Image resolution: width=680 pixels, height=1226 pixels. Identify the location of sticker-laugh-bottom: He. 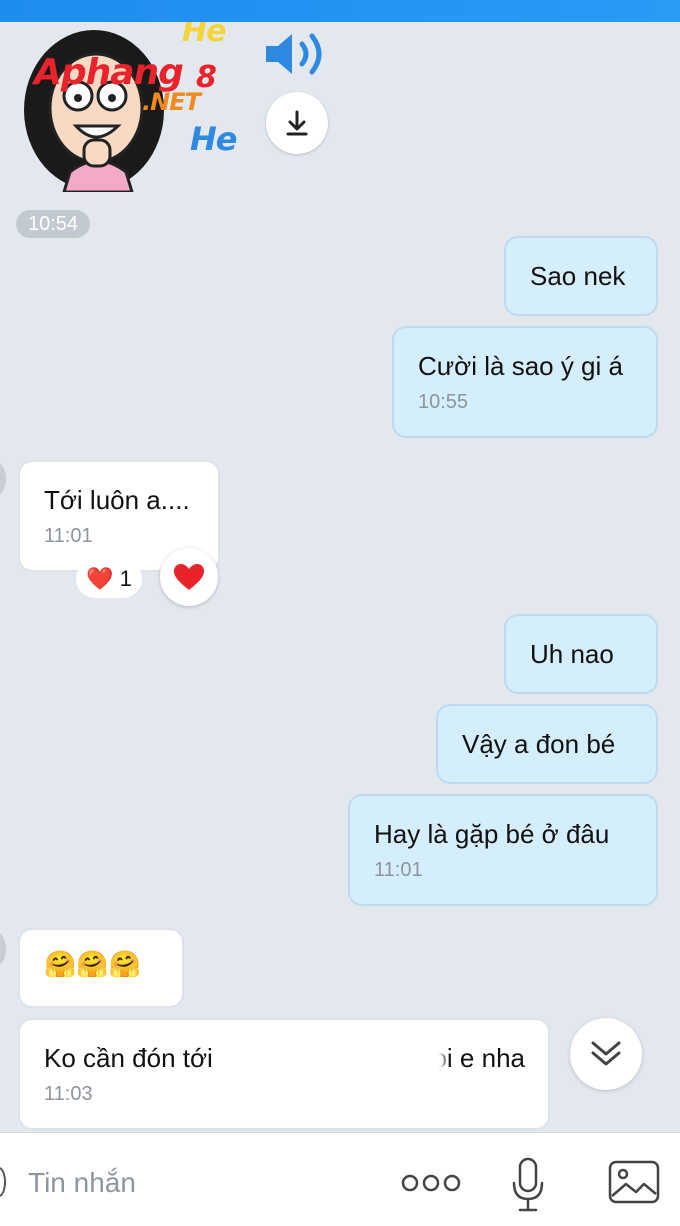
(213, 139).